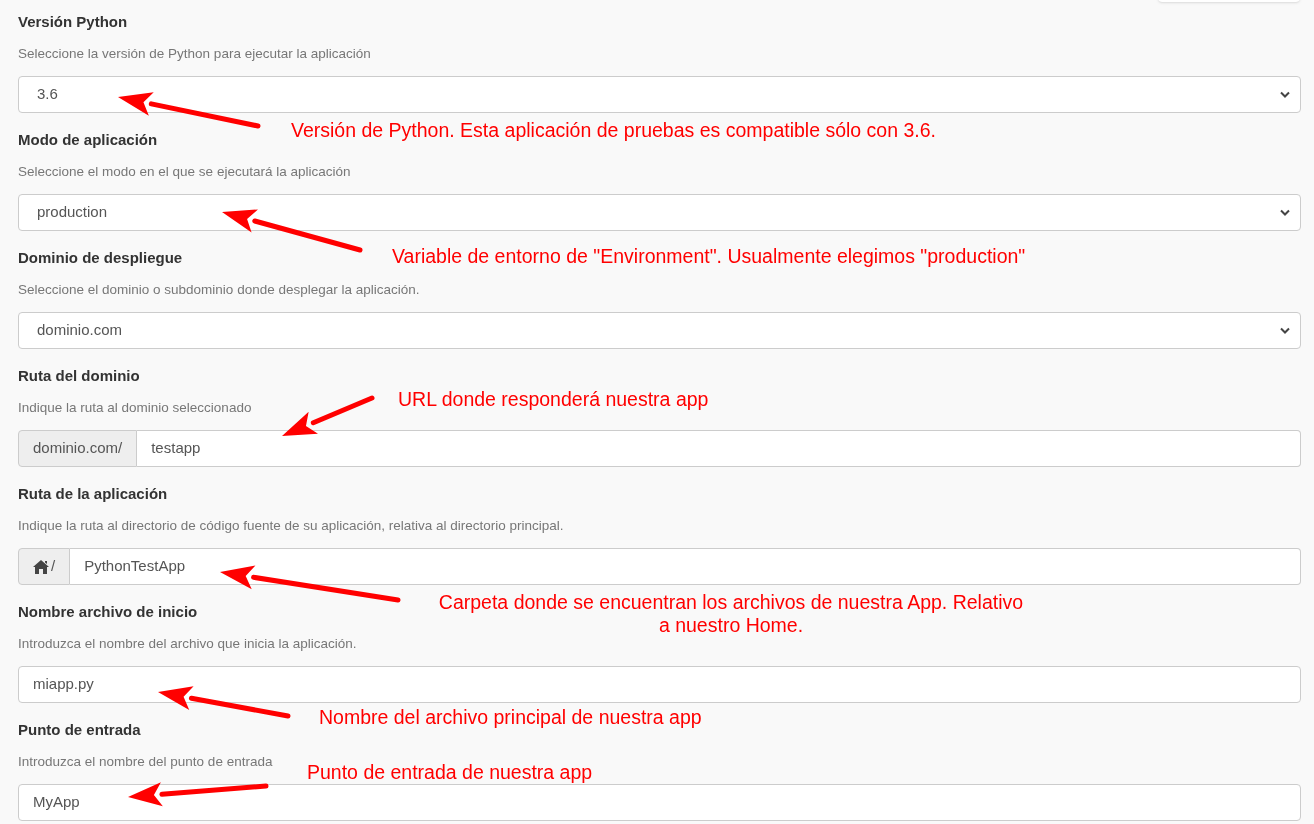 The image size is (1314, 824). I want to click on field-label: Ruta del dominio, so click(79, 376).